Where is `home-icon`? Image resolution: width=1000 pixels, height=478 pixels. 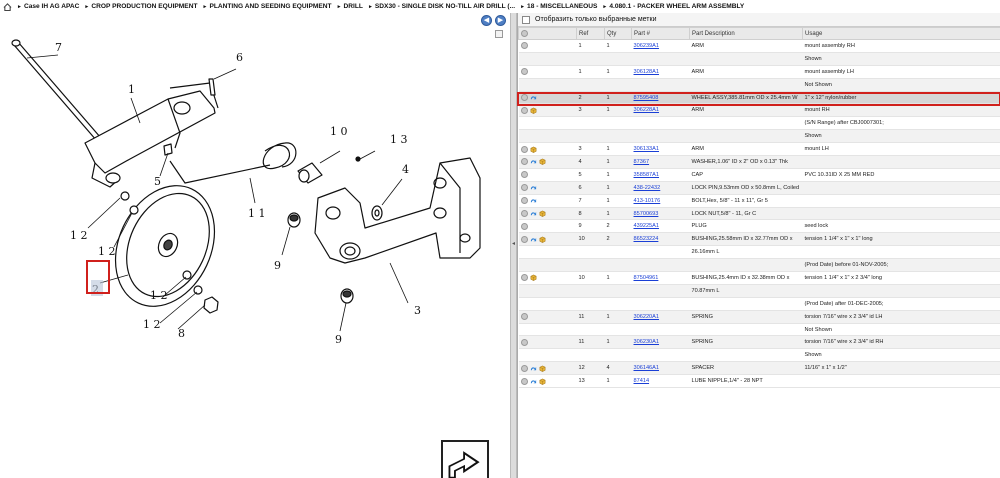
home-icon is located at coordinates (7, 6).